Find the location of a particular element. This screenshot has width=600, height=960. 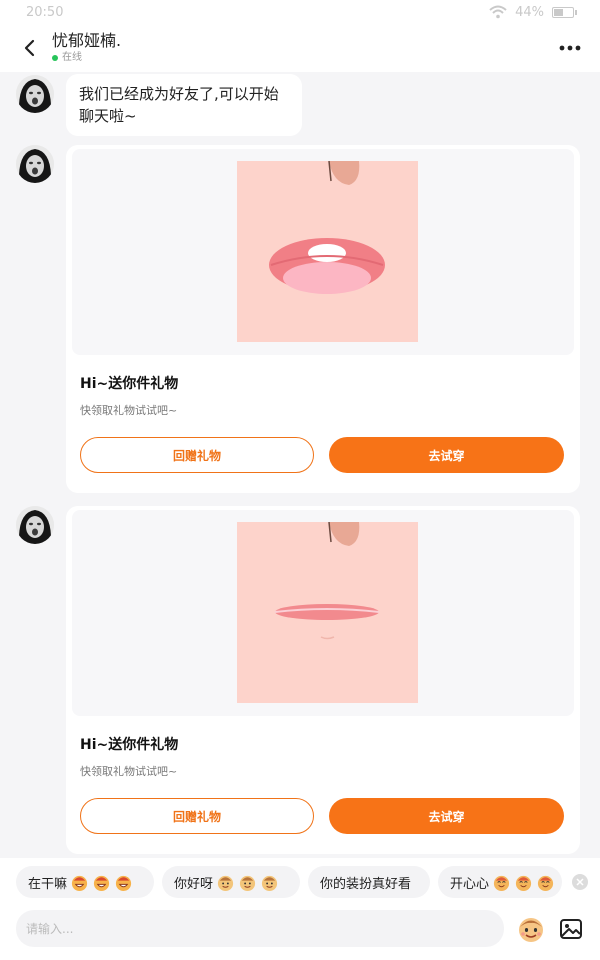

input-bar is located at coordinates (300, 933).